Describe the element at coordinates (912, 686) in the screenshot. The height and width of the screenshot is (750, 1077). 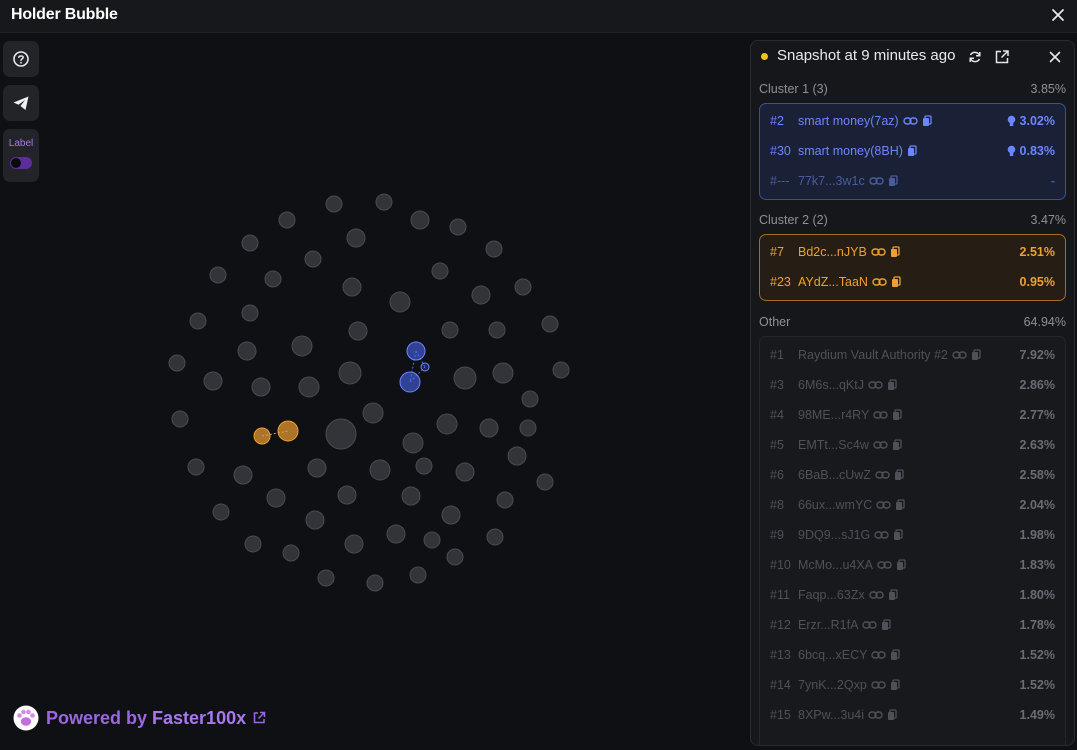
I see `other-holder-row: #14 7ynK...2Qxp 1.52%` at that location.